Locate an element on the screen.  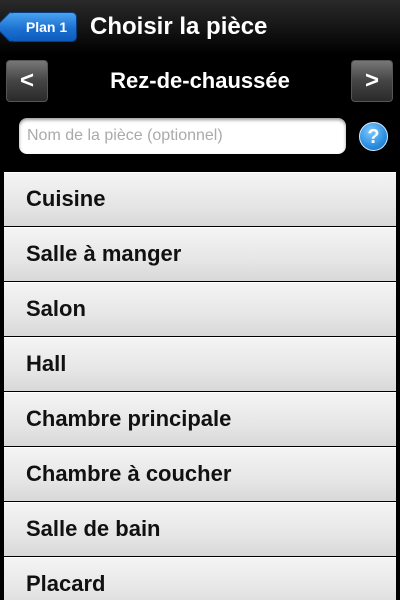
room-list-item: Salle de bain is located at coordinates (200, 529).